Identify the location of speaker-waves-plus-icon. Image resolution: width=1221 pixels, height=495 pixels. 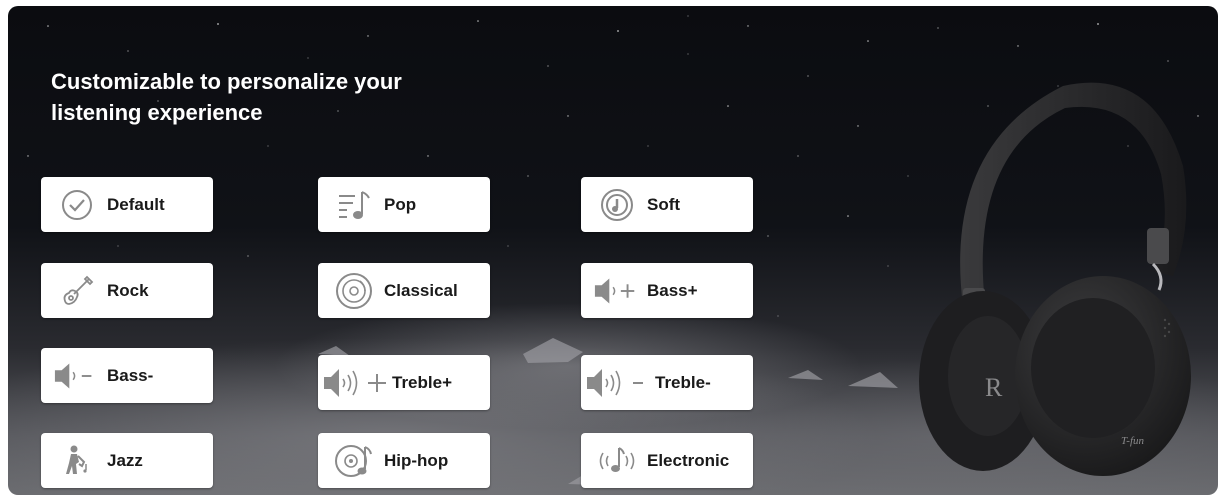
(357, 383).